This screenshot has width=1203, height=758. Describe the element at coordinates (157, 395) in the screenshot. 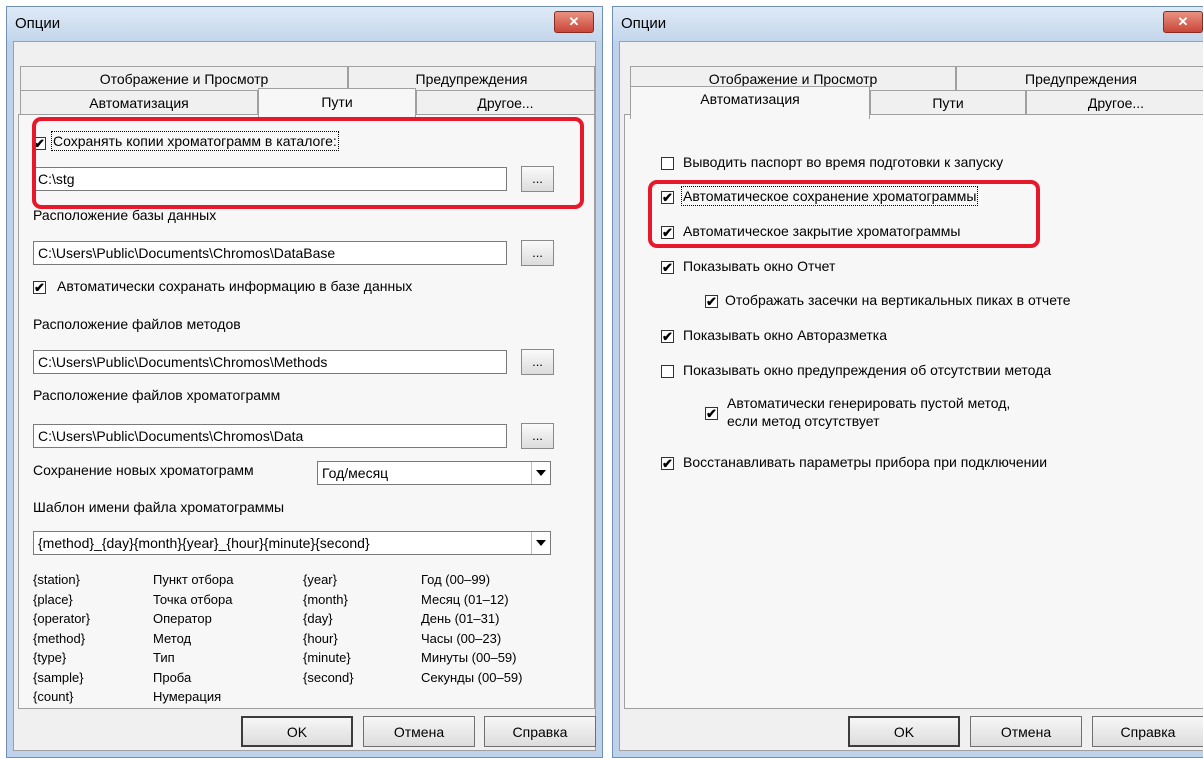

I see `chroms-location-label: Расположение файлов хроматограмм` at that location.